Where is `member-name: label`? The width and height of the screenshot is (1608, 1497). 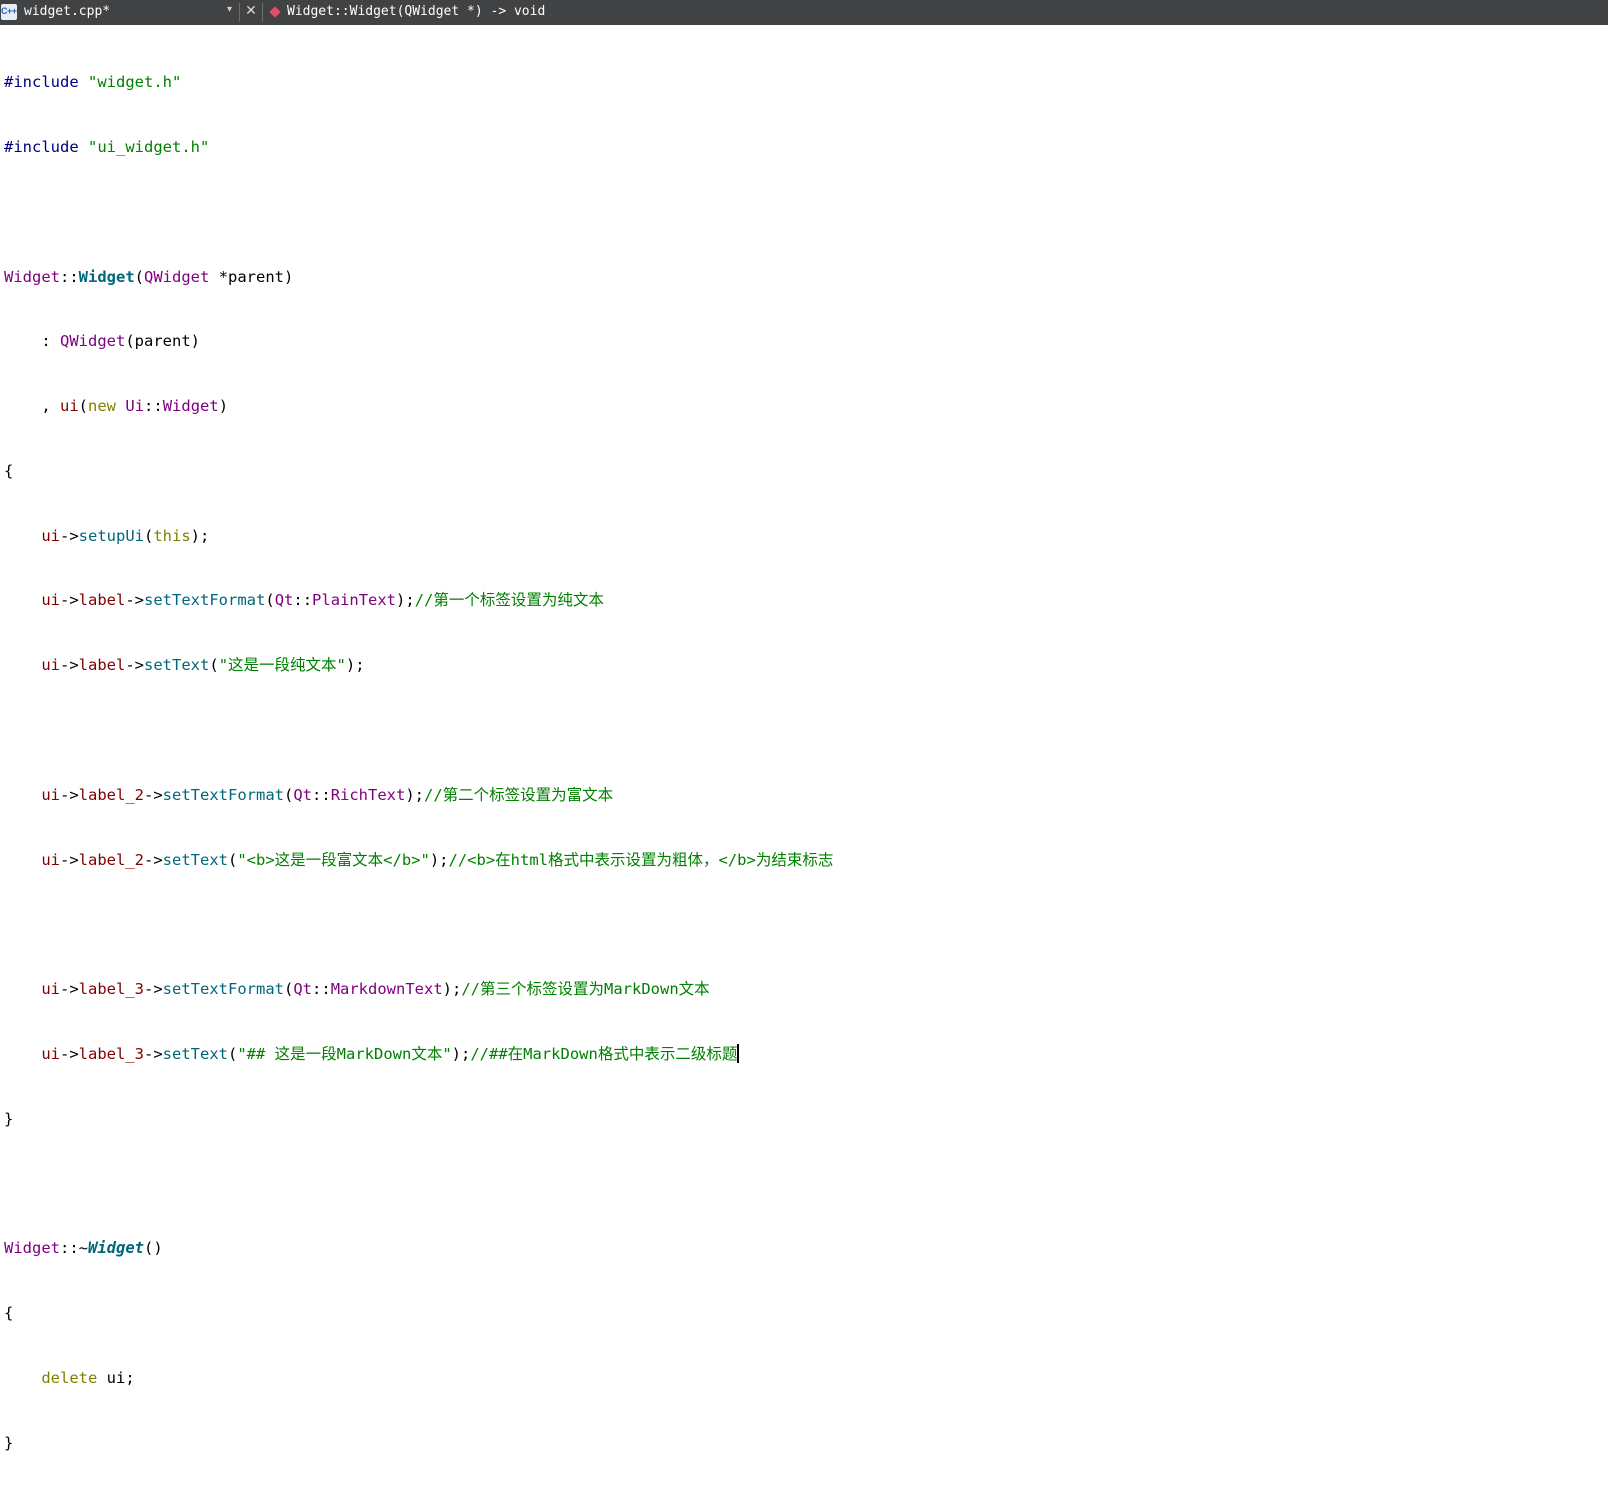
member-name: label is located at coordinates (102, 665).